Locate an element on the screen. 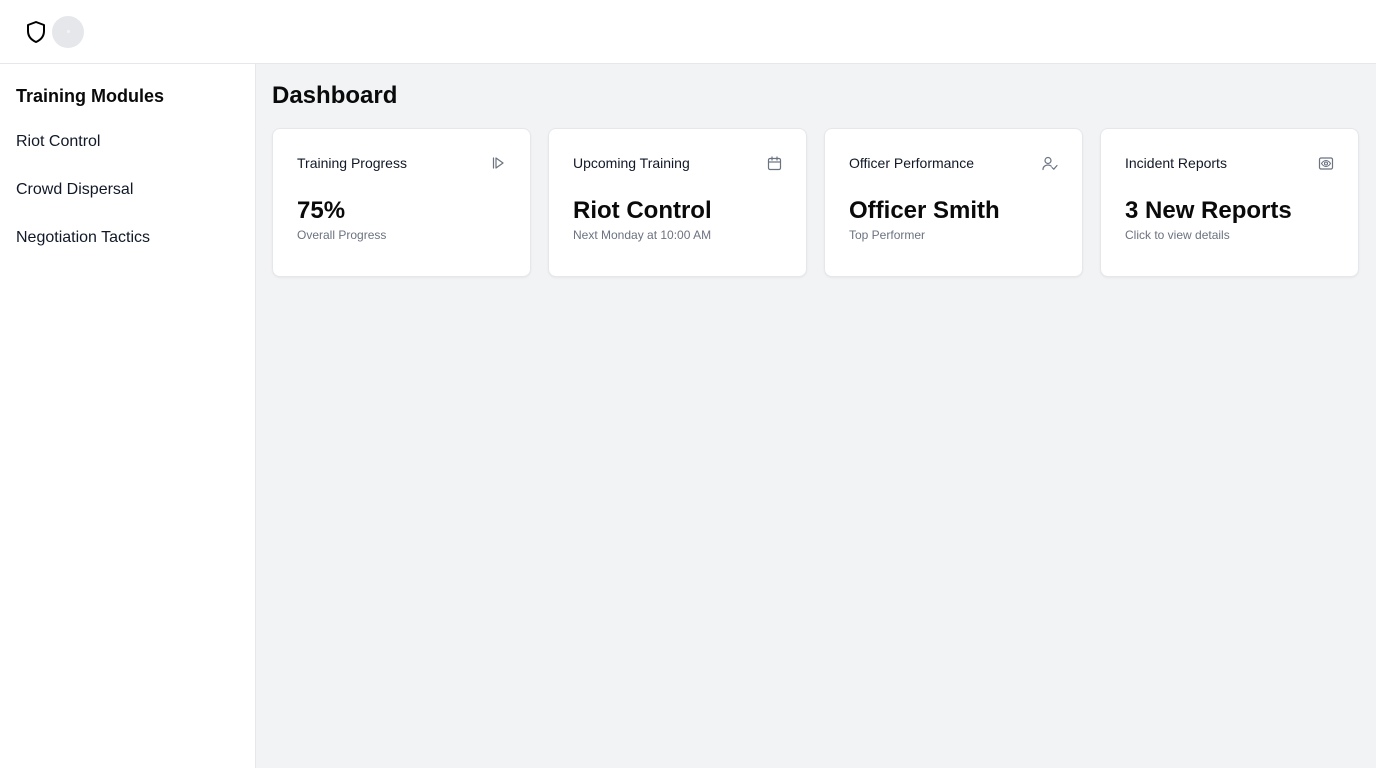  training-progress-card: Training Progress 75% Overall Progress is located at coordinates (401, 202).